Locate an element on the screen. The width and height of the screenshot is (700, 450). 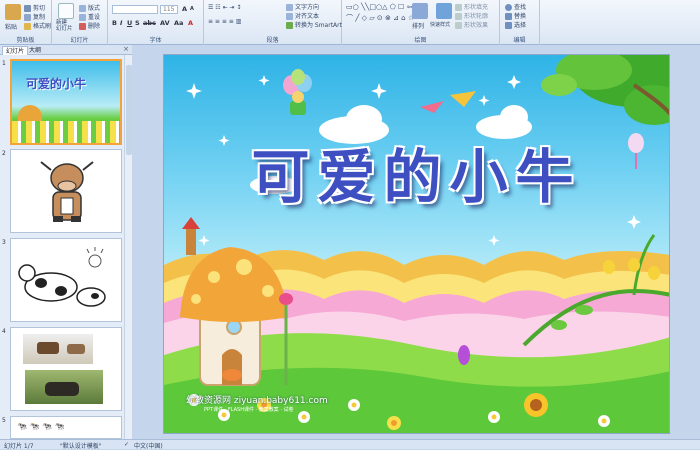
cows-drawing-thumb is located at coordinates (62, 277).